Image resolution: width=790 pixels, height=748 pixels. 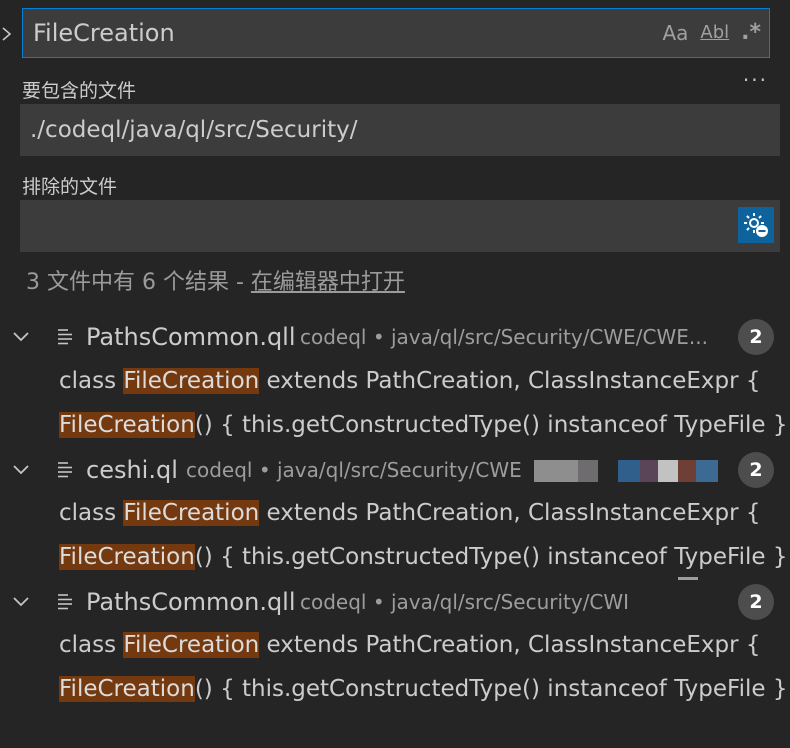 I want to click on result-file-name: ceshi.ql, so click(x=132, y=470).